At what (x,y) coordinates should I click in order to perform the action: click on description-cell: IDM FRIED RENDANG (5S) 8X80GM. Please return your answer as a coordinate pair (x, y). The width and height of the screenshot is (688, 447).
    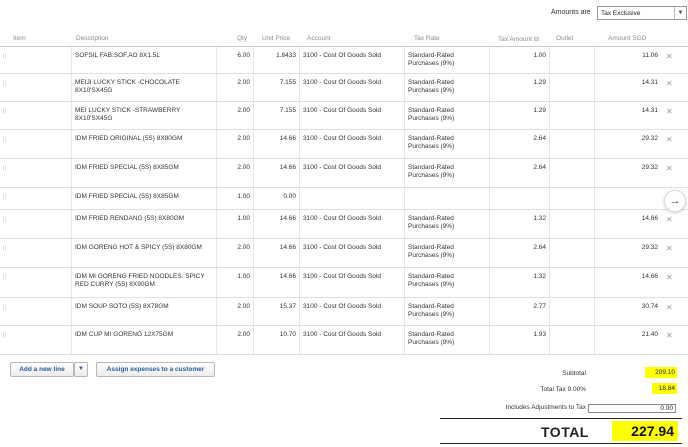
    Looking at the image, I should click on (144, 224).